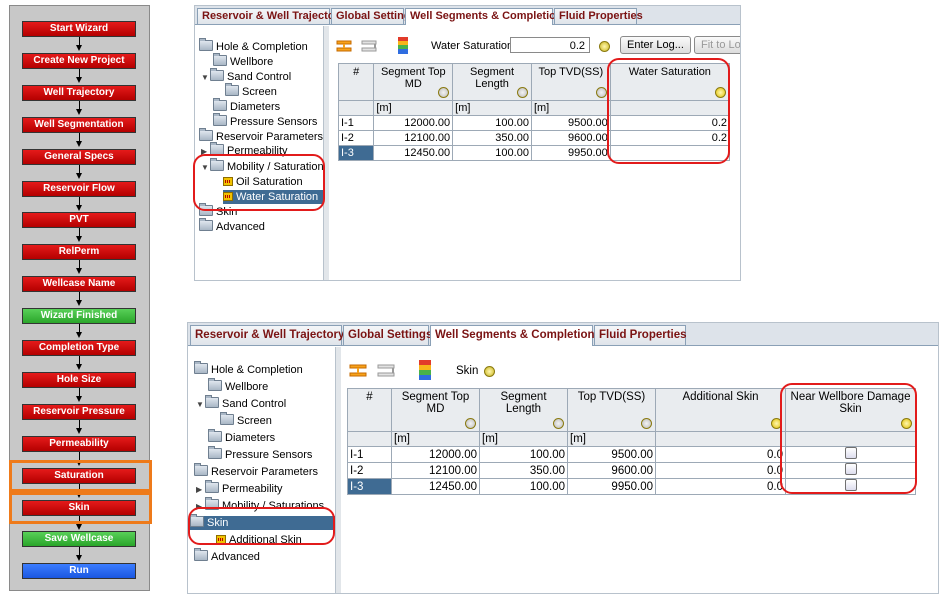 This screenshot has width=946, height=600. Describe the element at coordinates (79, 284) in the screenshot. I see `wizard-step-wellcase-name: Wellcase Name` at that location.